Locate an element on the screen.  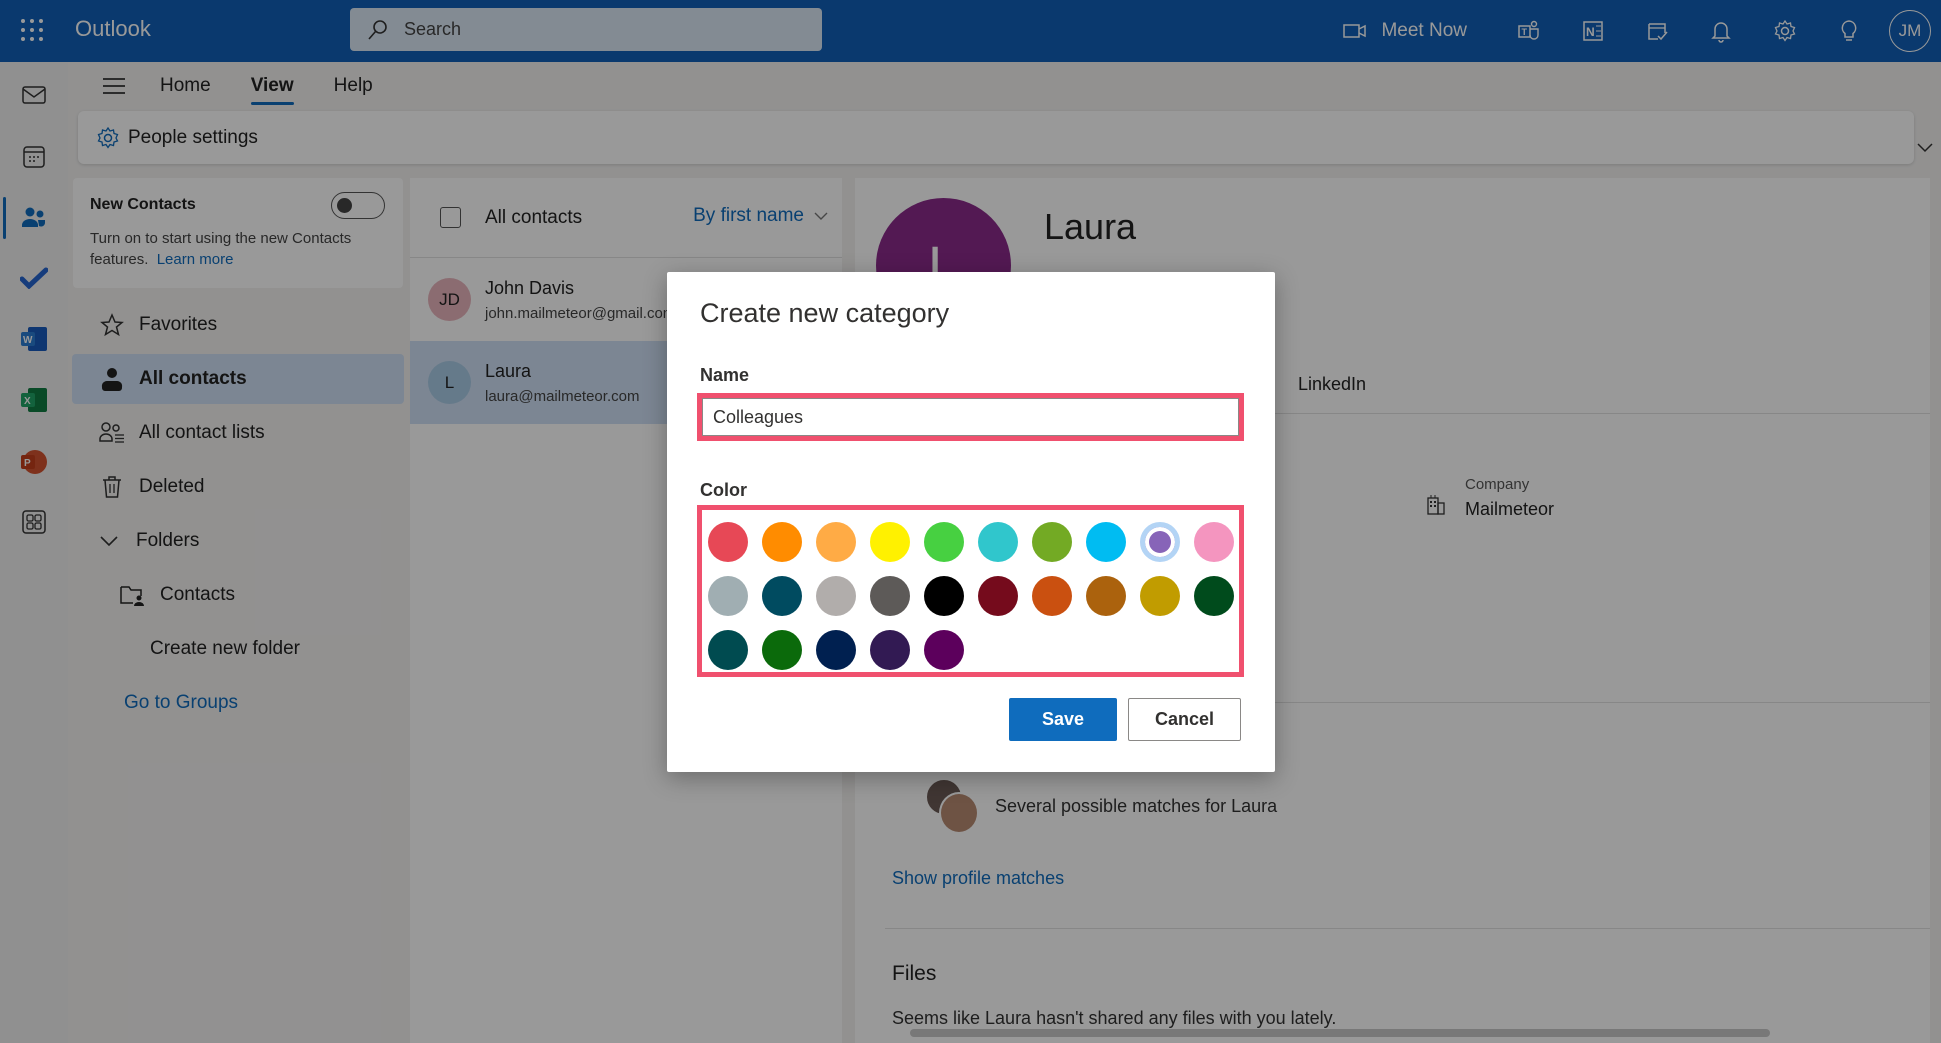
name-highlight is located at coordinates (970, 417).